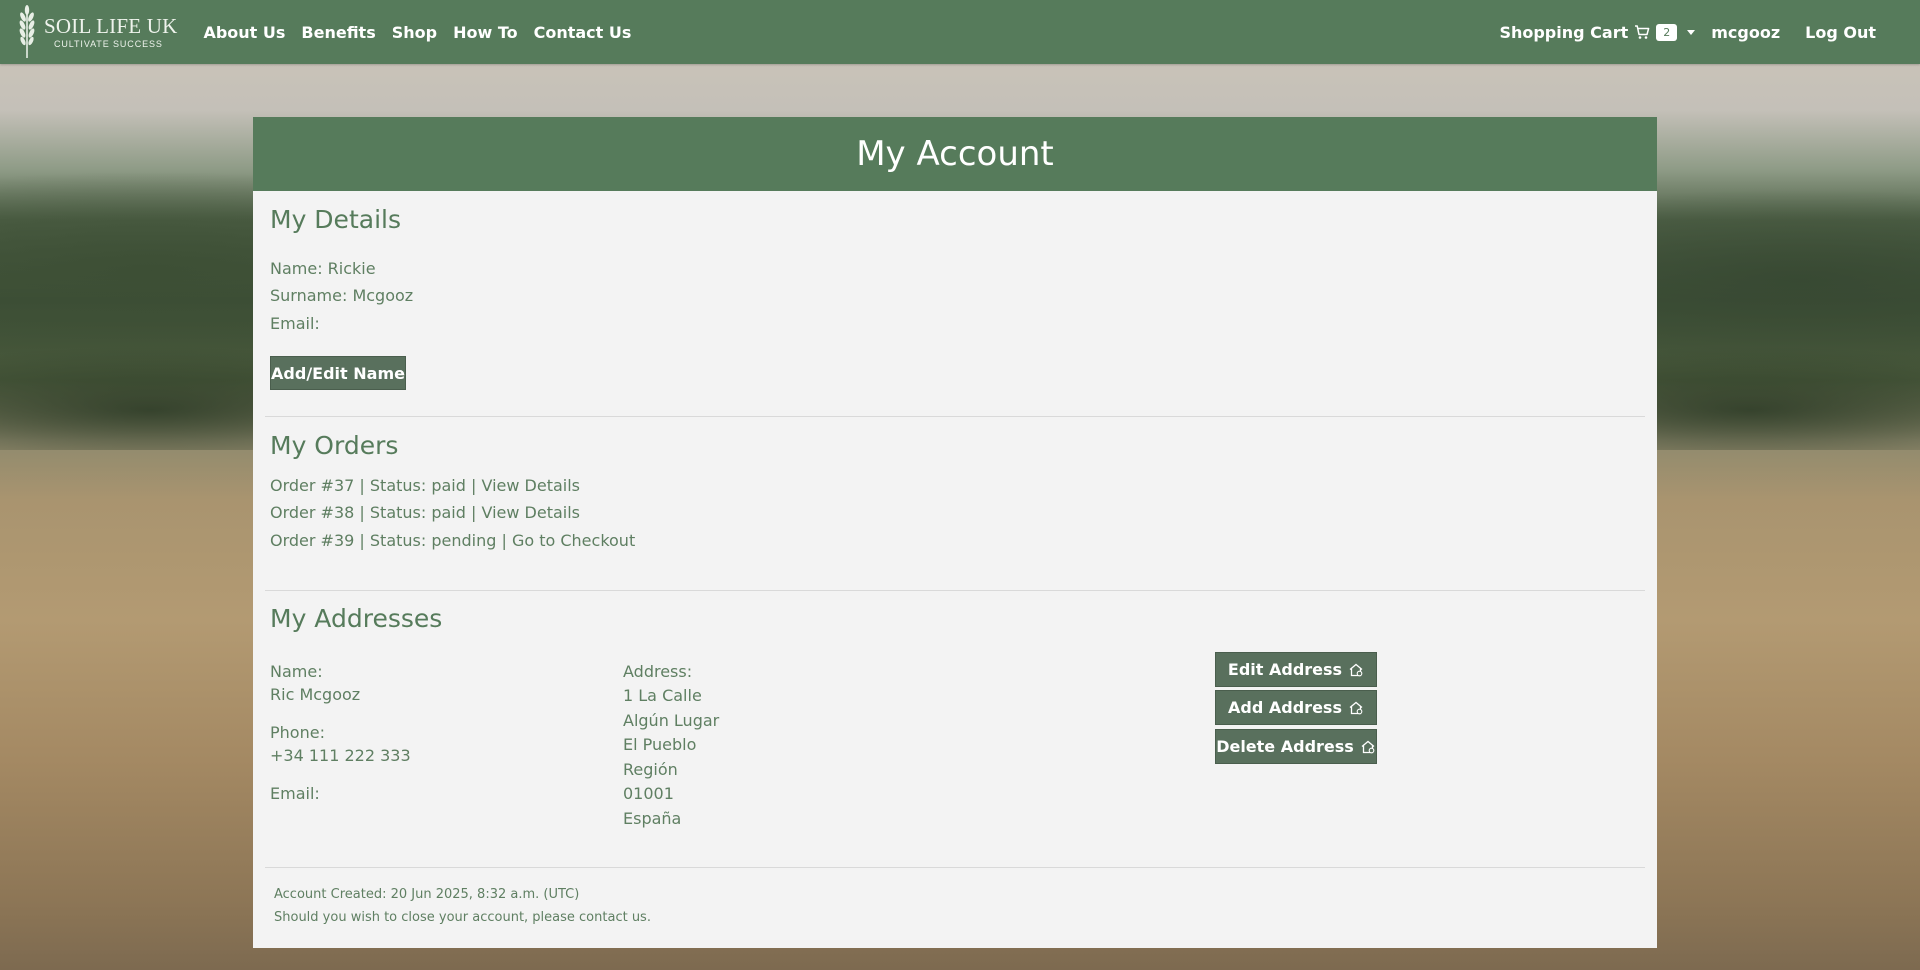 The width and height of the screenshot is (1920, 970). I want to click on edit-address-label: Edit Address, so click(1285, 669).